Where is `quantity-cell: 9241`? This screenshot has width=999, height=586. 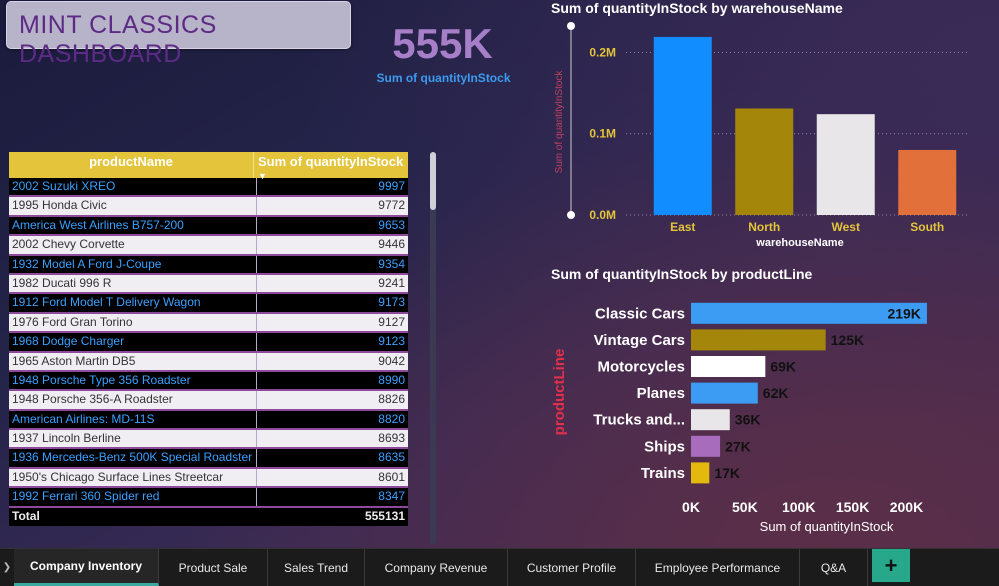 quantity-cell: 9241 is located at coordinates (391, 282).